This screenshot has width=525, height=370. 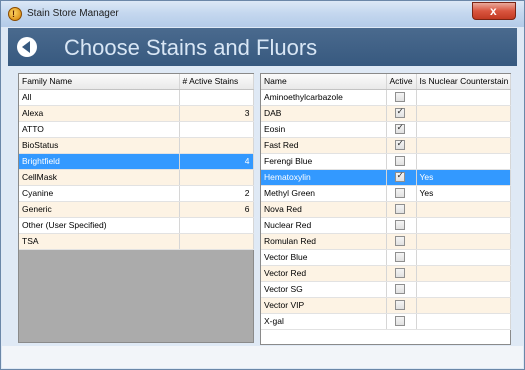 I want to click on window-title: Stain Store Manager, so click(x=73, y=13).